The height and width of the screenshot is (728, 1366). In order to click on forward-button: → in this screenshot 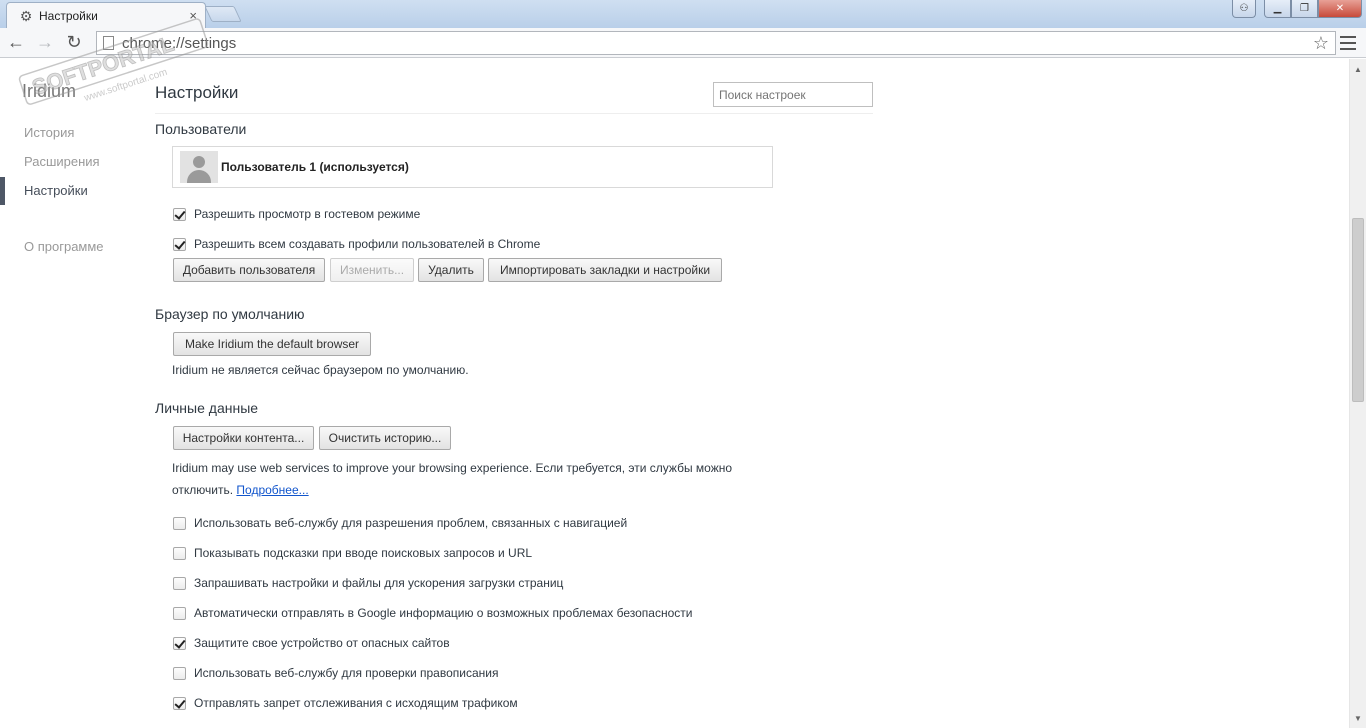, I will do `click(45, 43)`.